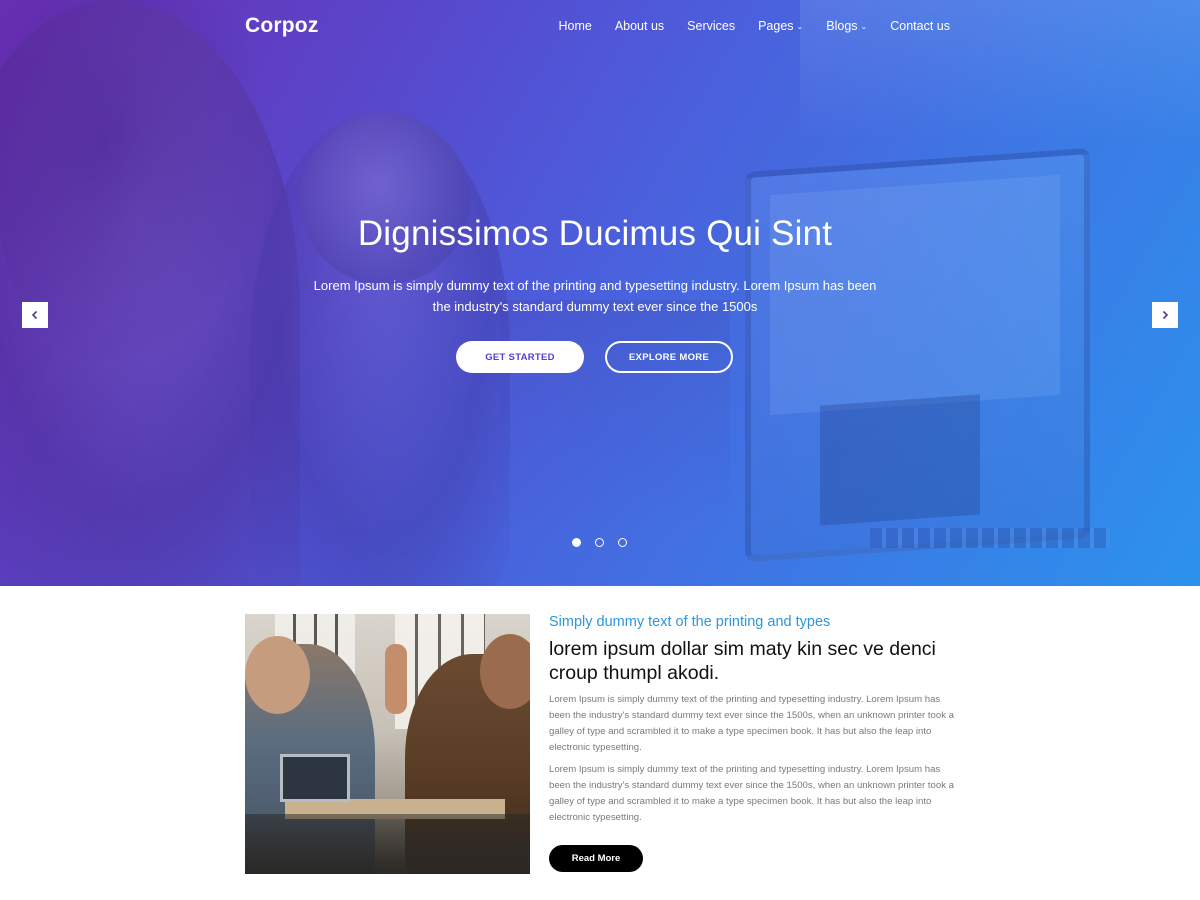 The image size is (1200, 900). I want to click on nav-item-contact-us: Contact us, so click(920, 26).